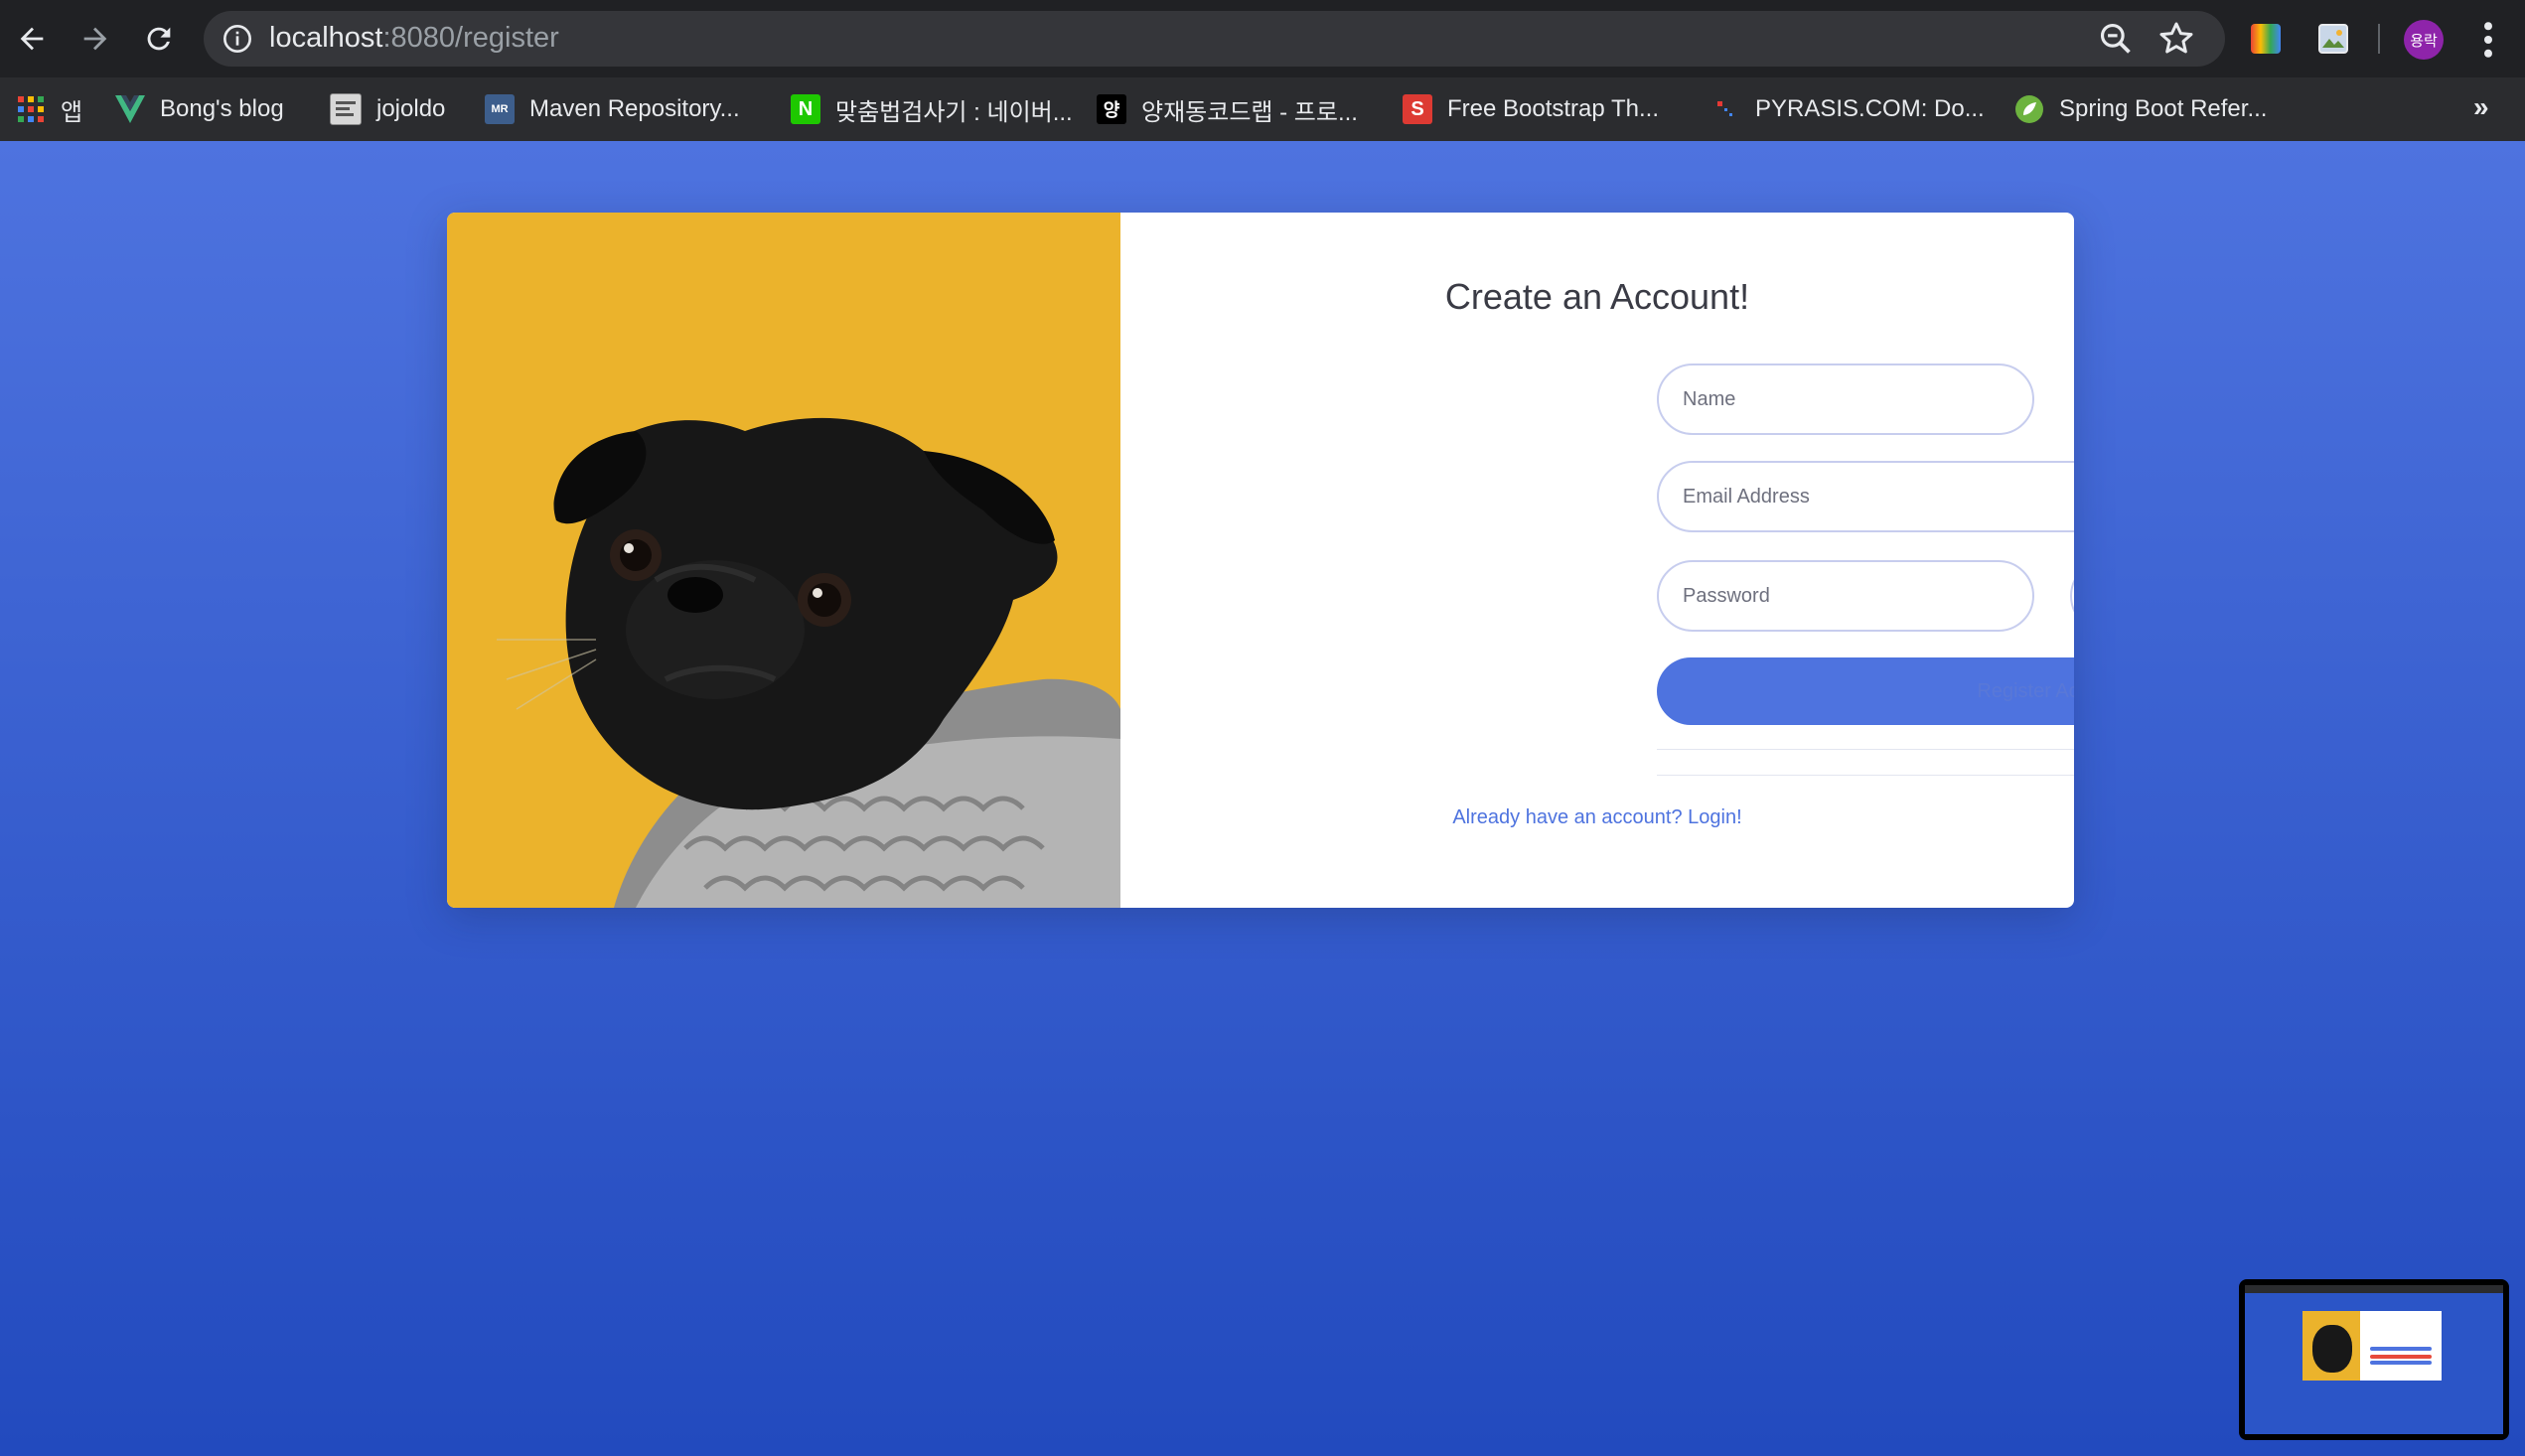 The image size is (2525, 1456). What do you see at coordinates (1725, 109) in the screenshot?
I see `pyrasis-favicon-icon` at bounding box center [1725, 109].